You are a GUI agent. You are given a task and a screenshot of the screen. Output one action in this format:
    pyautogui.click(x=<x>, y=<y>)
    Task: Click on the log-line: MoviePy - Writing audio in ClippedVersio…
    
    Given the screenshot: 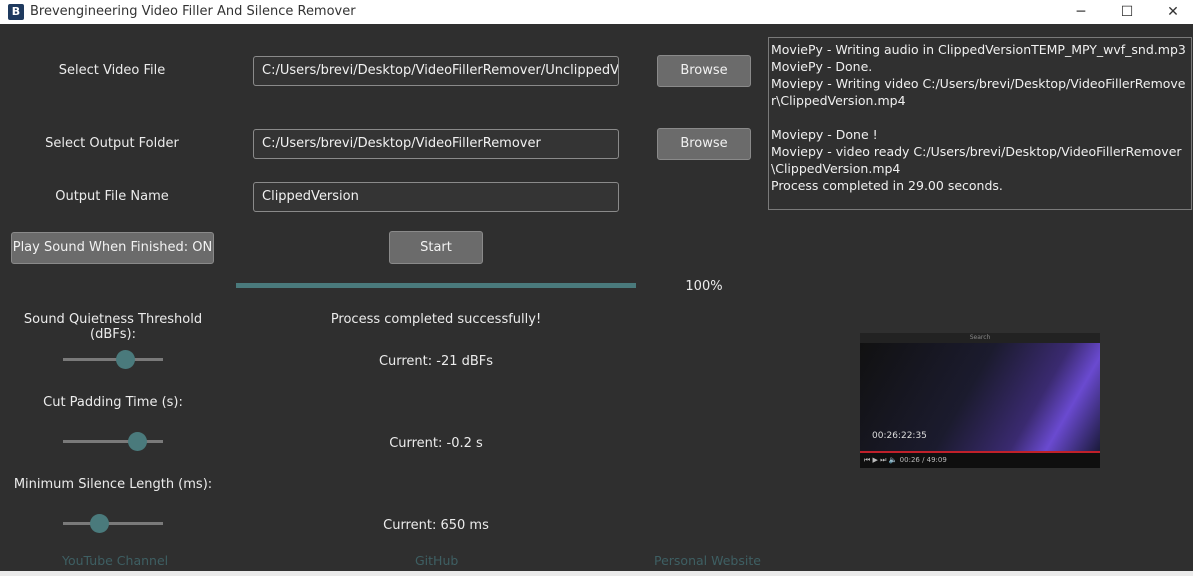 What is the action you would take?
    pyautogui.click(x=978, y=49)
    